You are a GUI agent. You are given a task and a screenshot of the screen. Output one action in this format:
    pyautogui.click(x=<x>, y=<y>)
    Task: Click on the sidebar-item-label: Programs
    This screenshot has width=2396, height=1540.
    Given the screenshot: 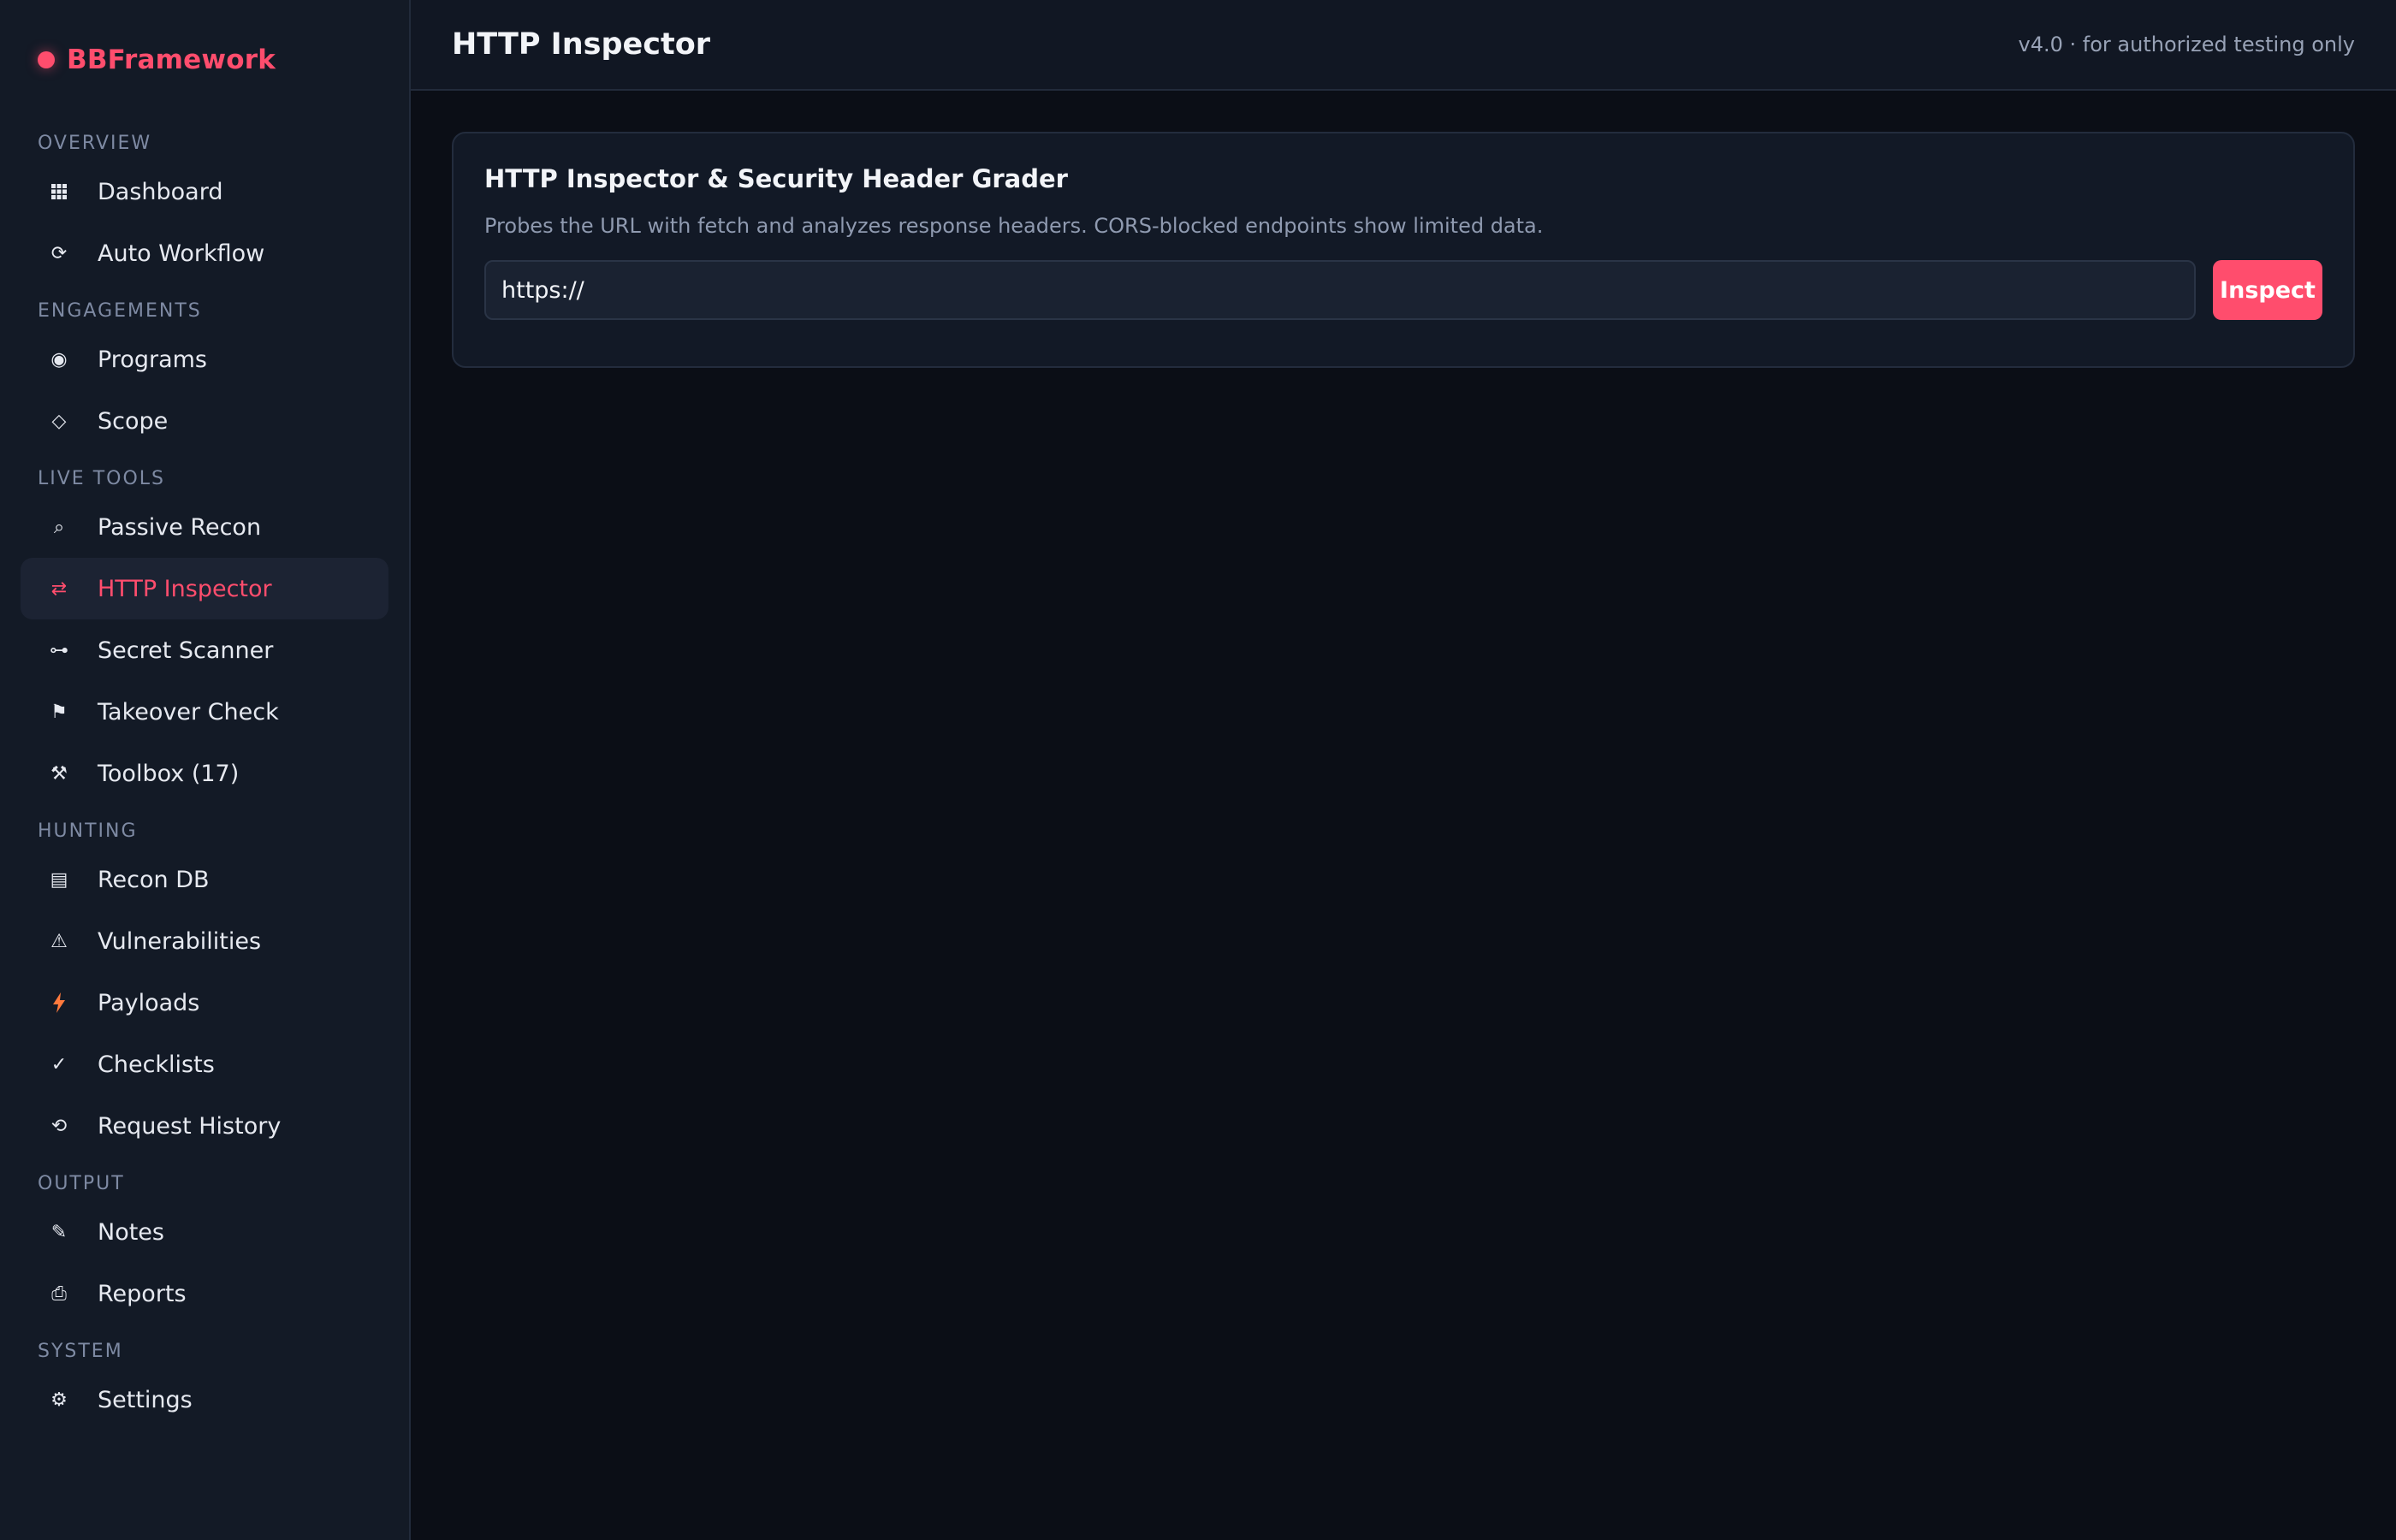 What is the action you would take?
    pyautogui.click(x=152, y=359)
    